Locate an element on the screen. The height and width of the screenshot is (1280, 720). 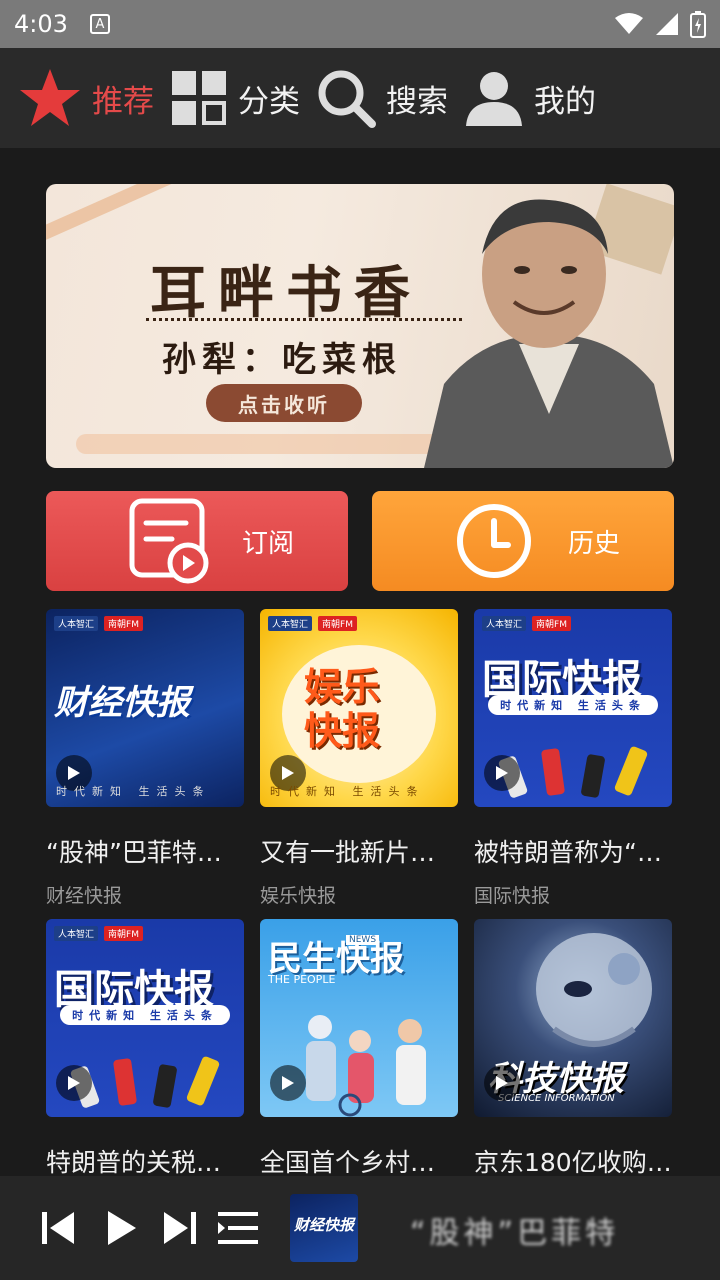
history-label: 历史 is located at coordinates (594, 543).